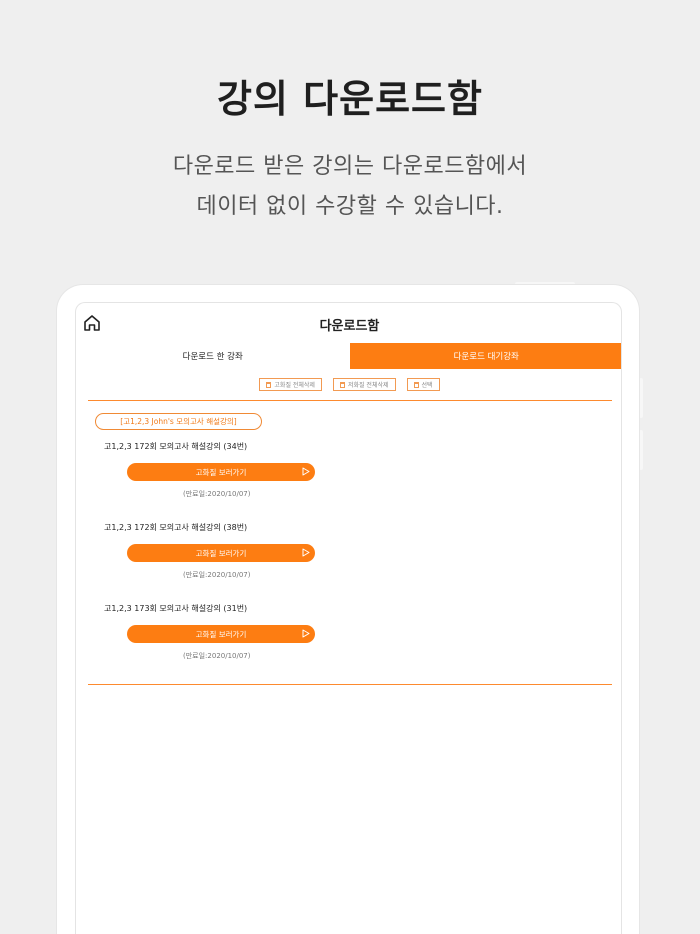 This screenshot has height=934, width=700. Describe the element at coordinates (349, 326) in the screenshot. I see `screen-title: 다운로드함` at that location.